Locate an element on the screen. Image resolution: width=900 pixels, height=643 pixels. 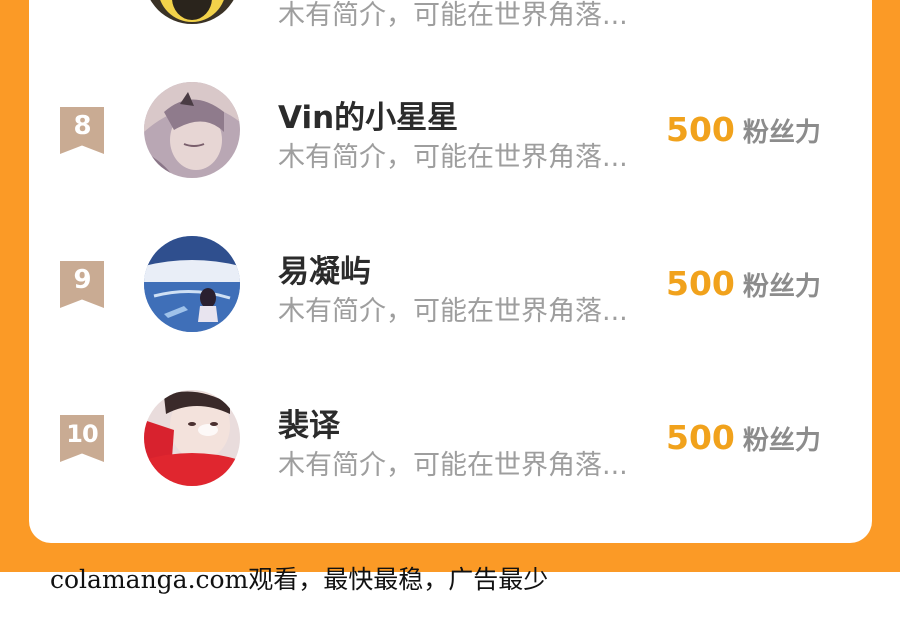
user-name: 易凝屿 is located at coordinates (324, 268).